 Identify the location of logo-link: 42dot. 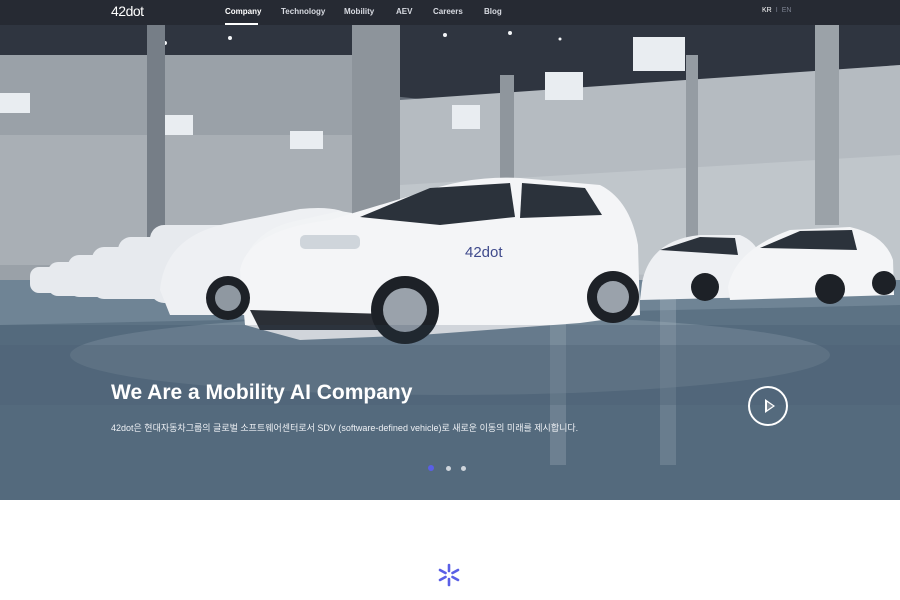
(127, 11).